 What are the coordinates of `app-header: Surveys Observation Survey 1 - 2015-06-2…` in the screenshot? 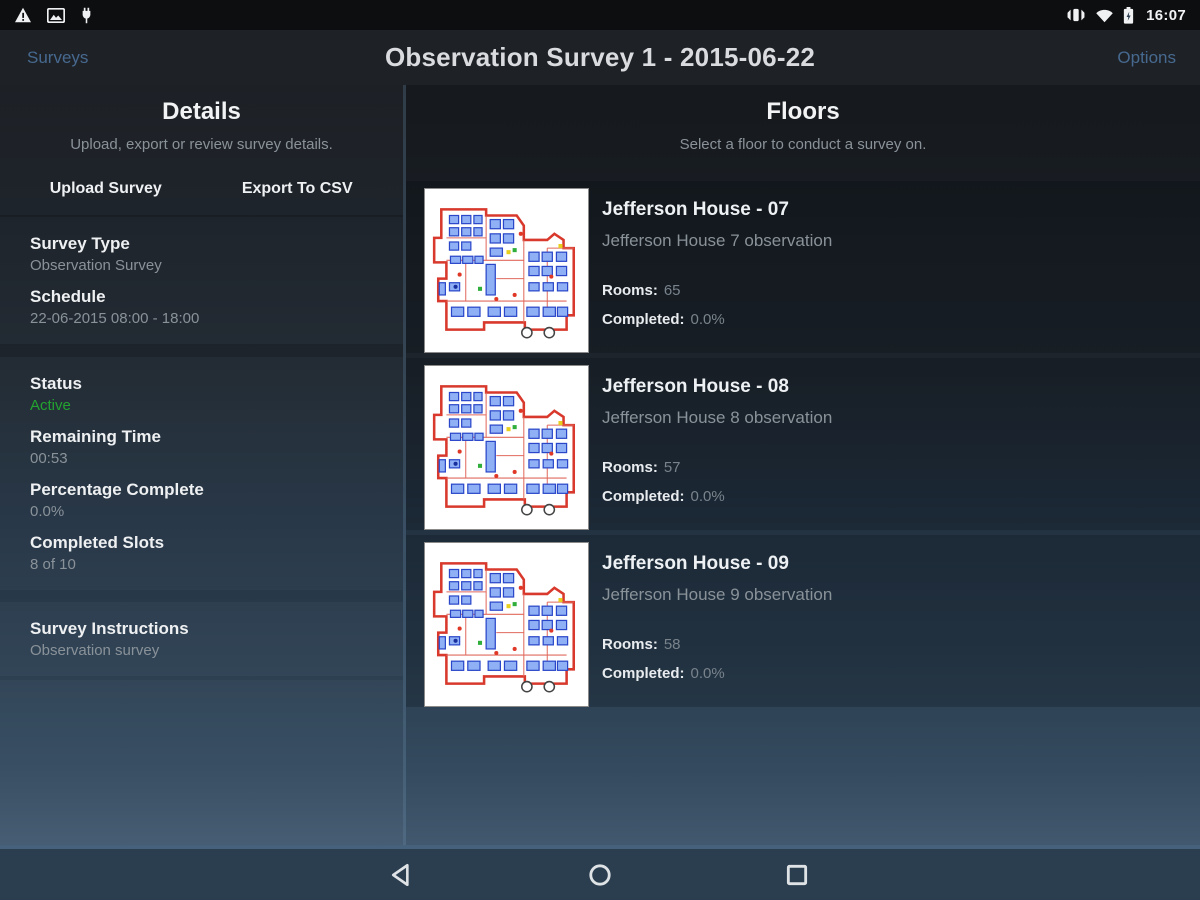 It's located at (600, 57).